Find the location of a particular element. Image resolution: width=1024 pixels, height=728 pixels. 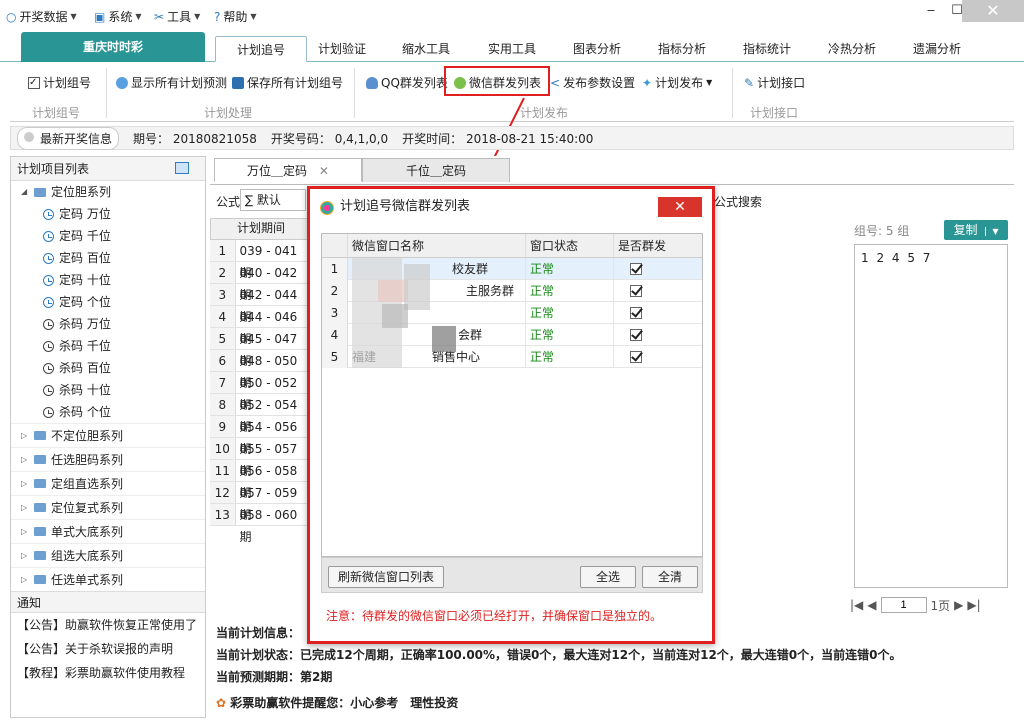

table-row: 3 042 - 044期 is located at coordinates (259, 304).